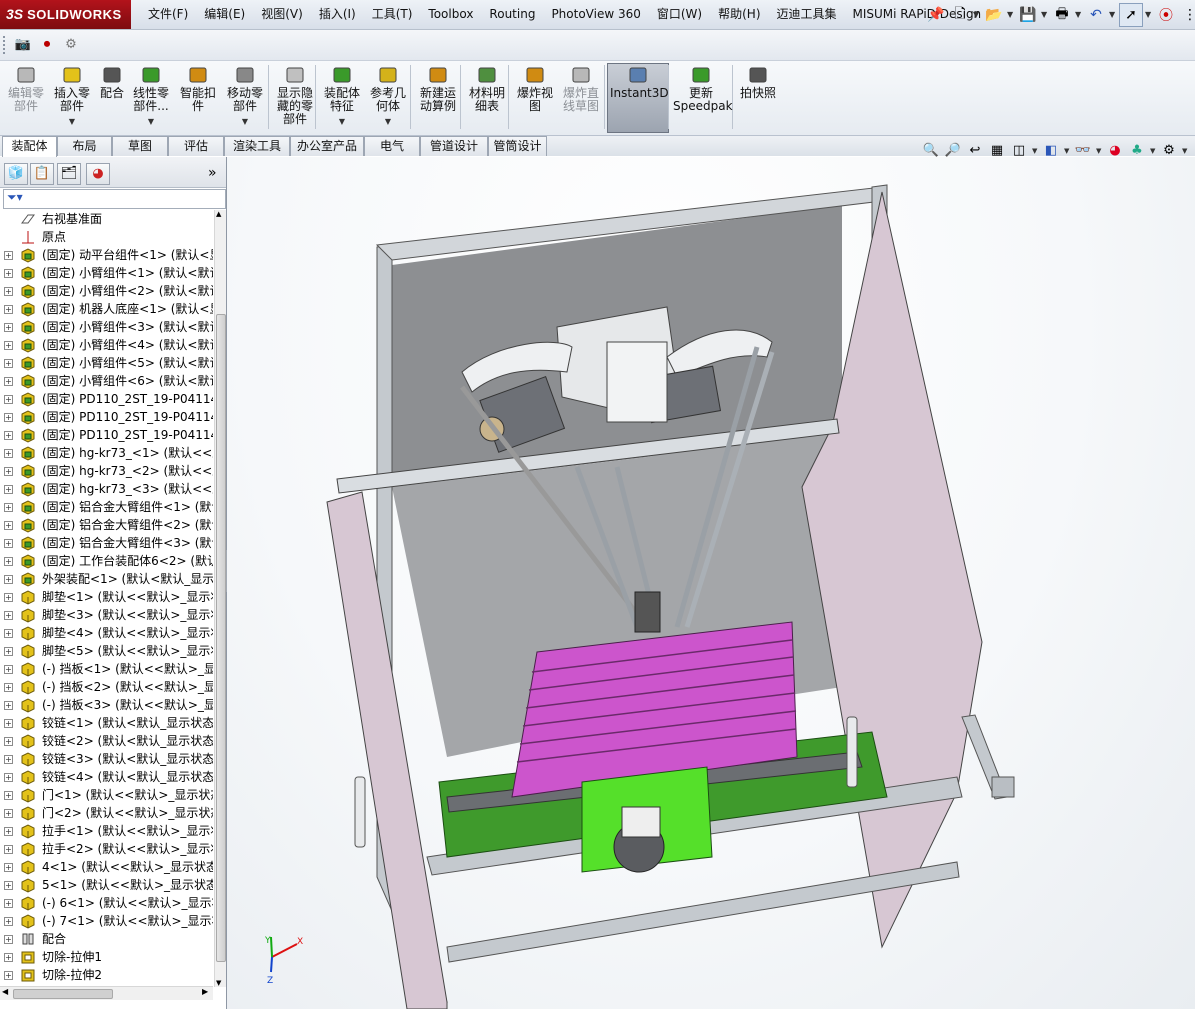 The width and height of the screenshot is (1195, 1012). I want to click on instant3d-button: Instant3D, so click(639, 98).